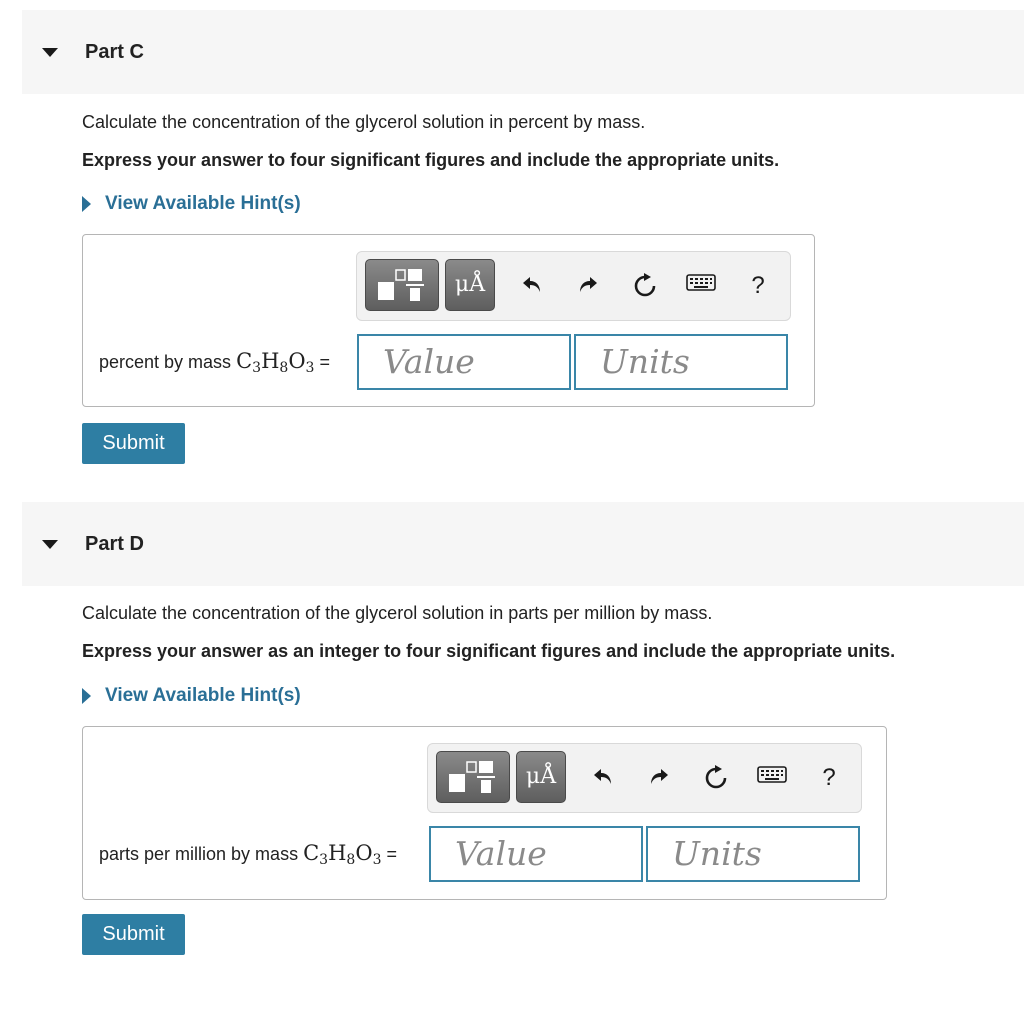 The height and width of the screenshot is (1014, 1024). What do you see at coordinates (165, 362) in the screenshot?
I see `label-text: percent by mass` at bounding box center [165, 362].